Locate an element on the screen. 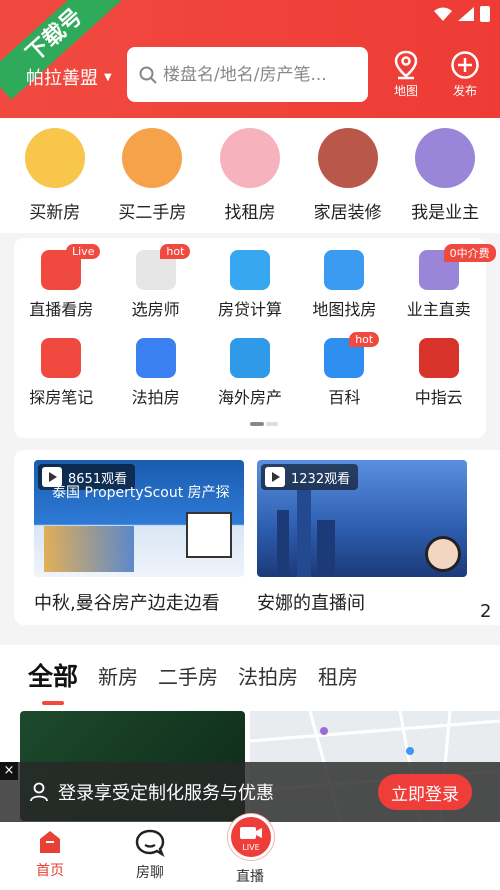 The image size is (500, 890). login-prompt: 登录享受定制化服务与优惠 is located at coordinates (152, 792).